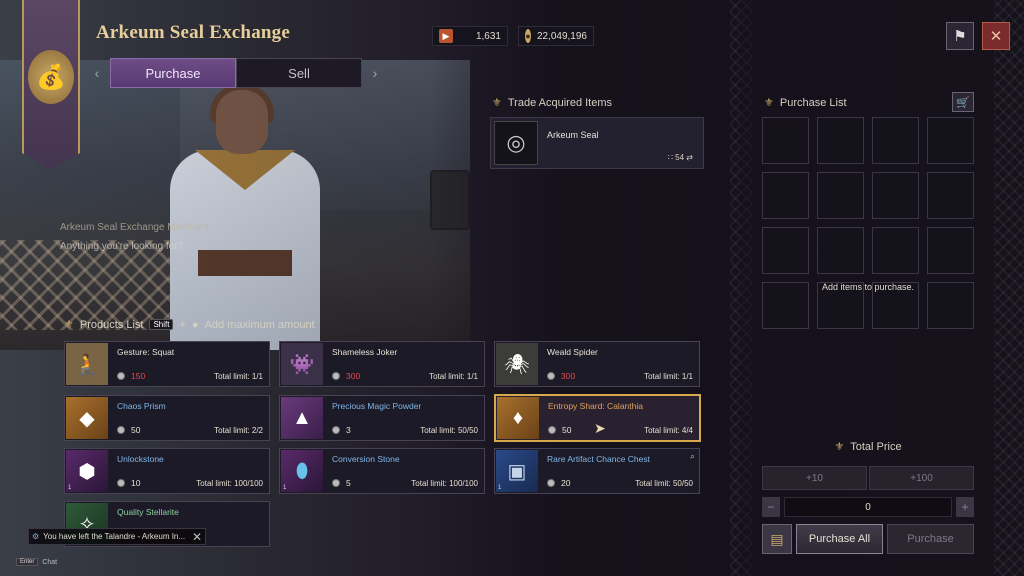  I want to click on product-price: 300, so click(346, 376).